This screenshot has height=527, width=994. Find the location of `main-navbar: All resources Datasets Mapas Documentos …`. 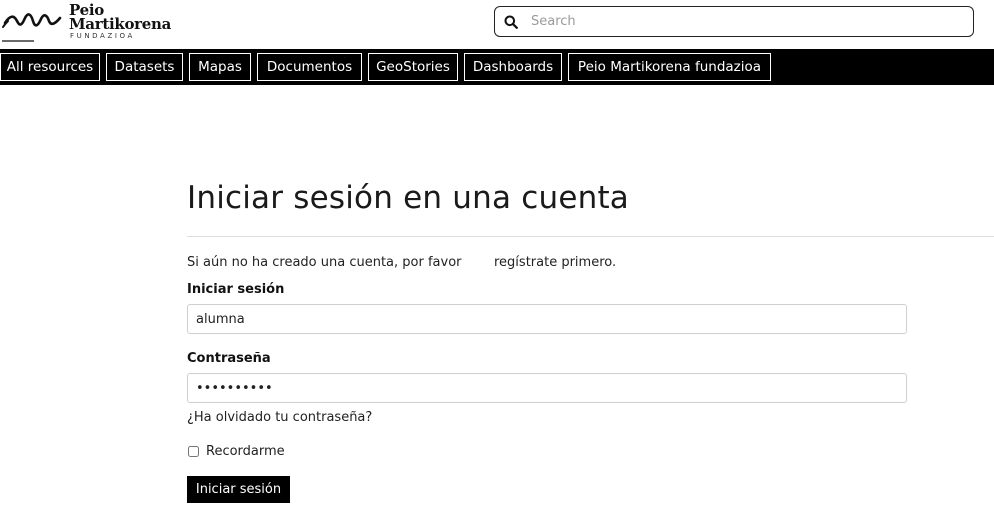

main-navbar: All resources Datasets Mapas Documentos … is located at coordinates (497, 67).